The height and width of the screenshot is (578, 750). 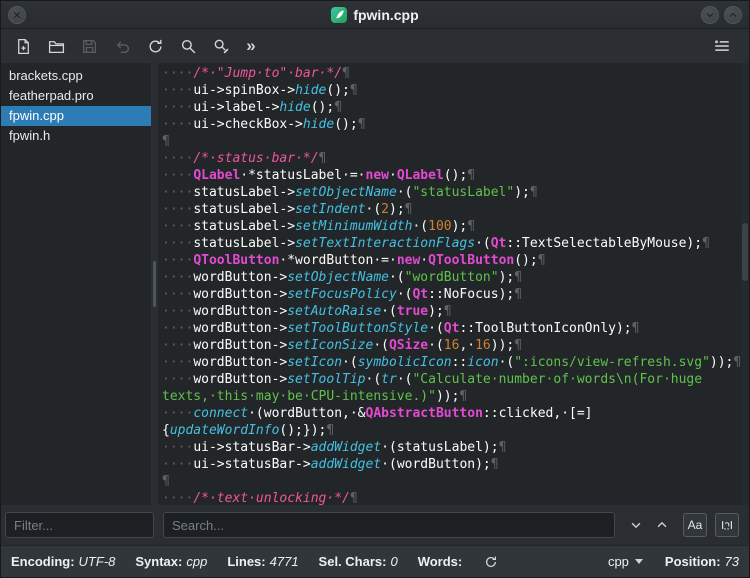 I want to click on whole-words-icon, so click(x=727, y=525).